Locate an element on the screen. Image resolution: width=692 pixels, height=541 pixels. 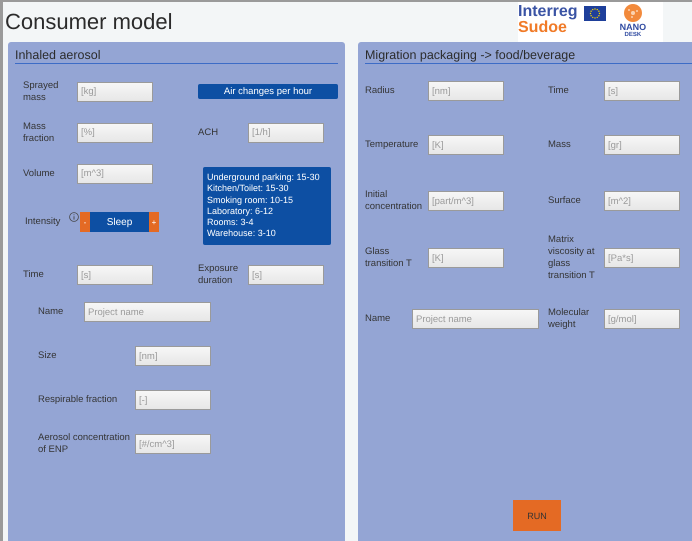
input-field: [%] is located at coordinates (115, 132).